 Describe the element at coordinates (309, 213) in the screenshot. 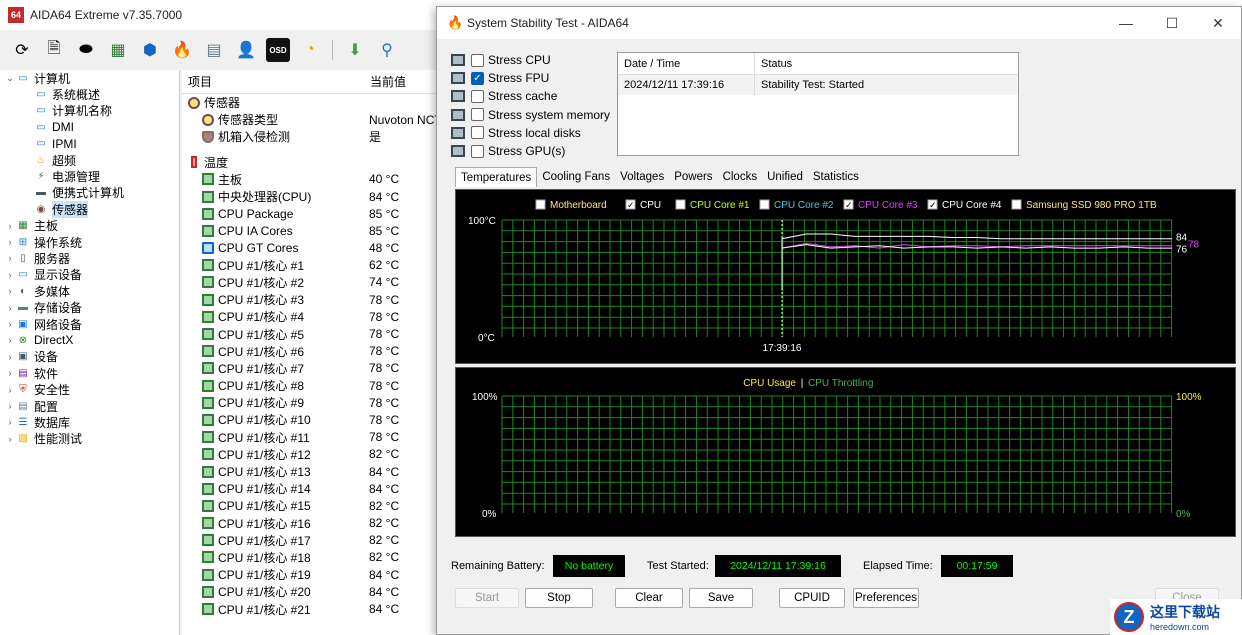

I see `table-row: CPU Package 85 °C` at that location.